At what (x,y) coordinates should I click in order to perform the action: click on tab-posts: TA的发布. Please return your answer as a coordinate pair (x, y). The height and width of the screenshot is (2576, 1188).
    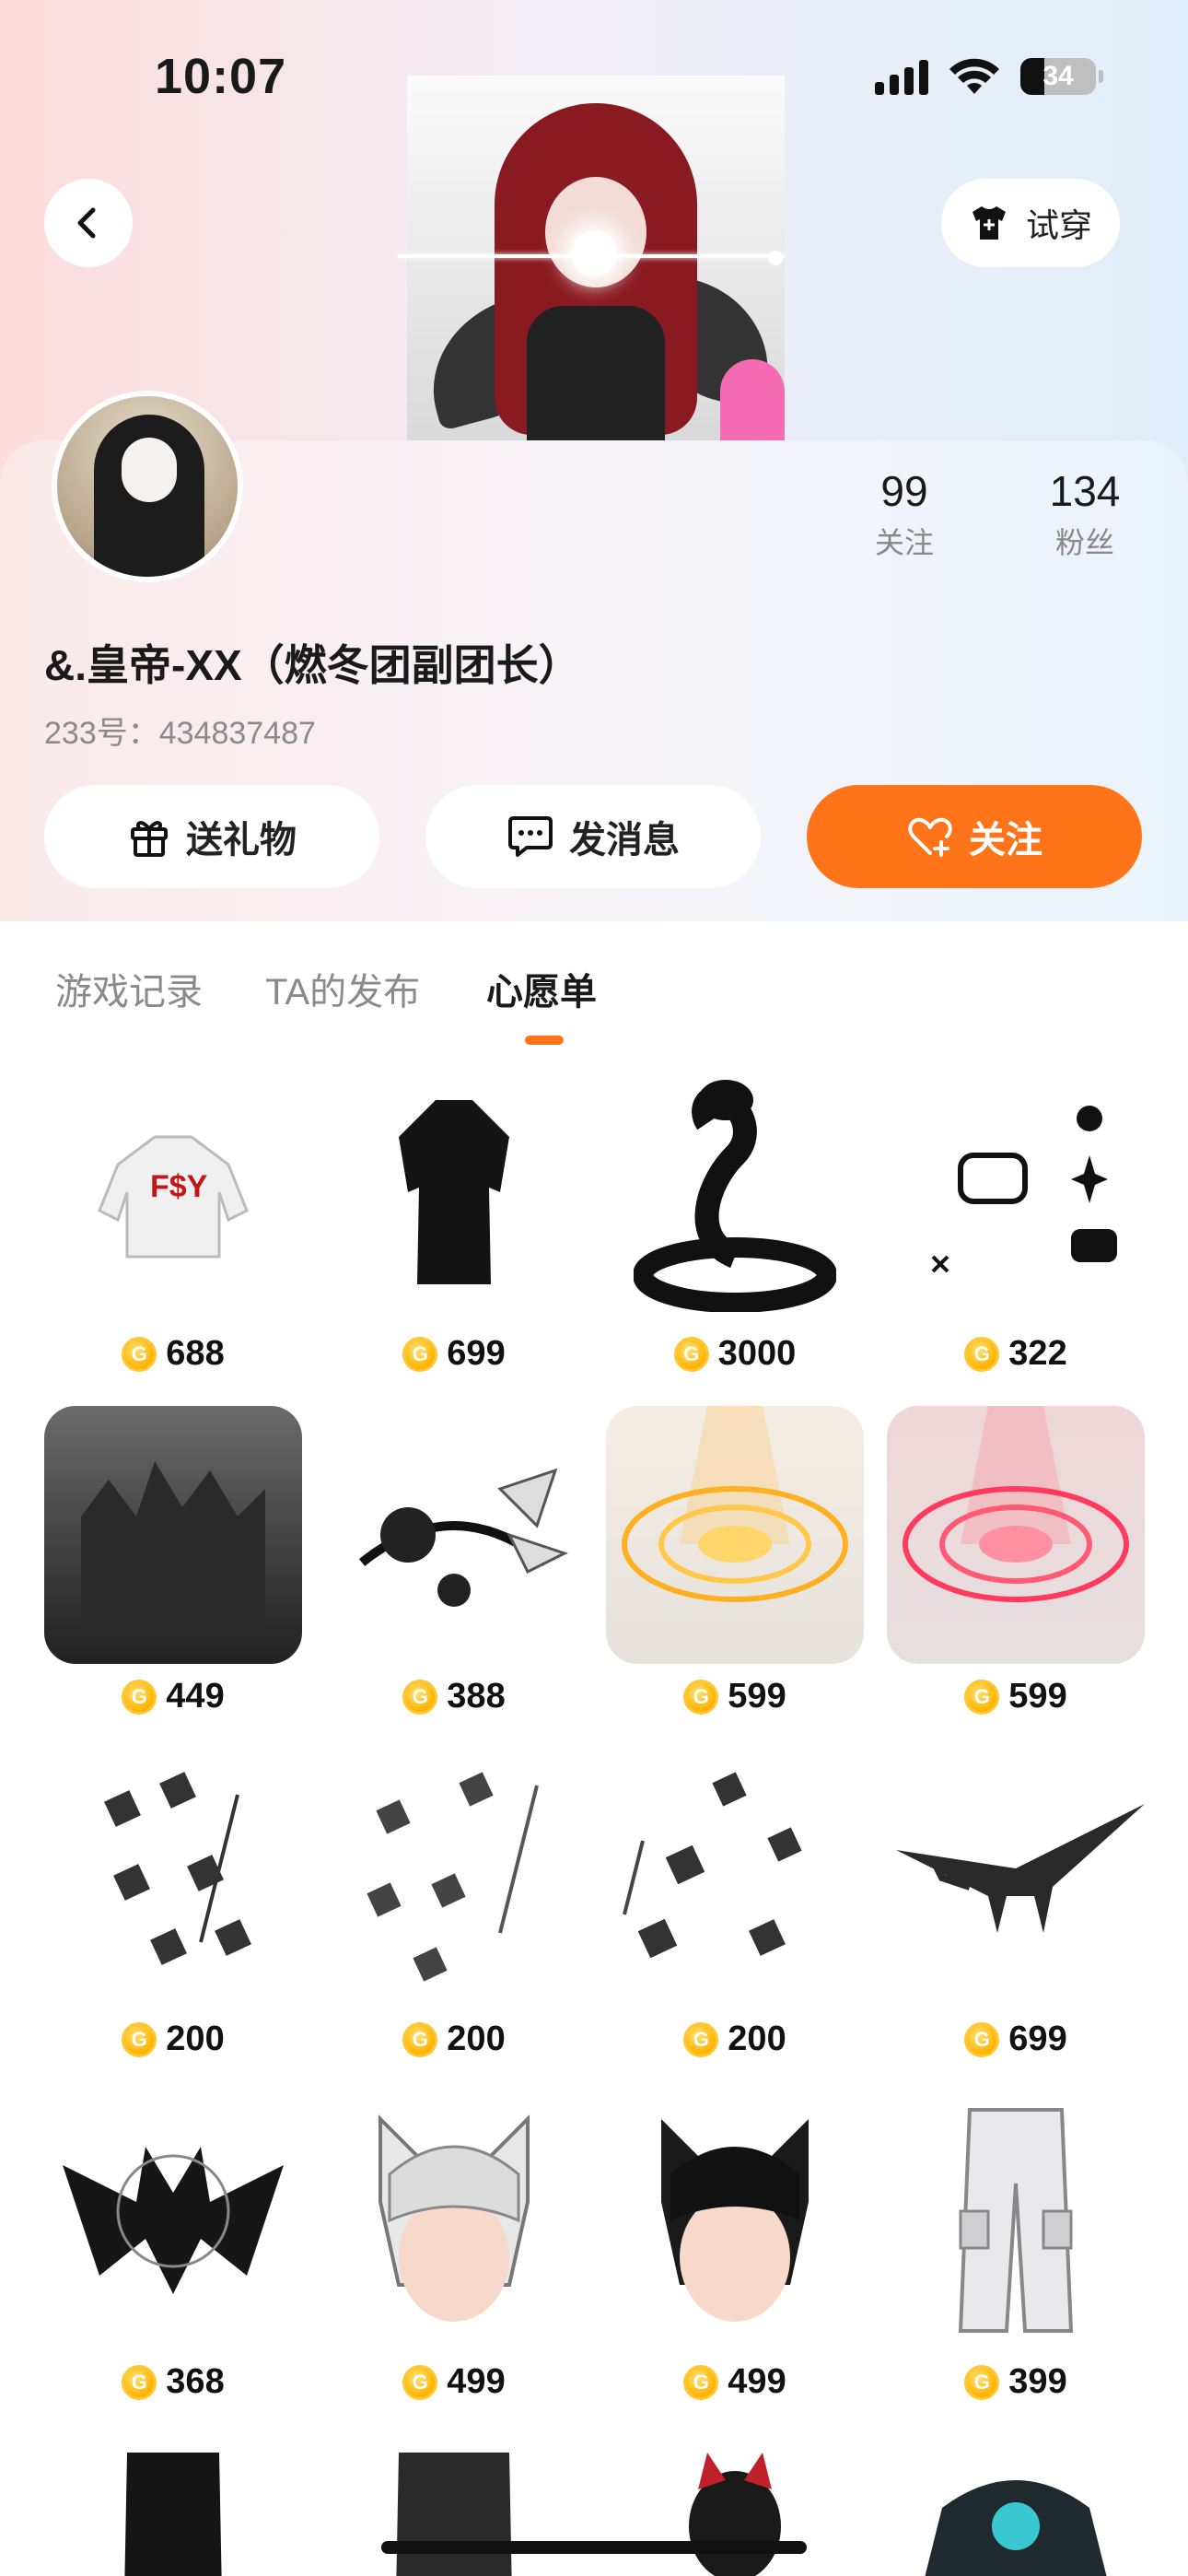
    Looking at the image, I should click on (342, 989).